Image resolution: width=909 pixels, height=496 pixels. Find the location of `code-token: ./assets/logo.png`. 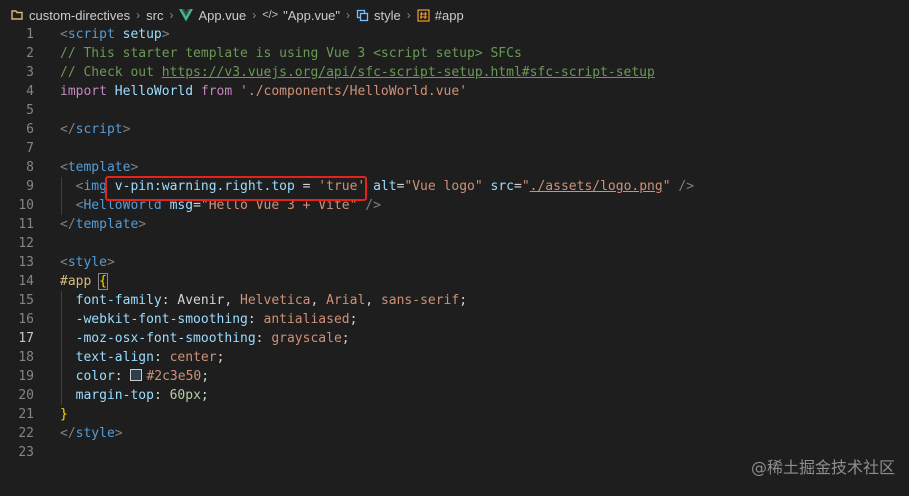

code-token: ./assets/logo.png is located at coordinates (596, 186).